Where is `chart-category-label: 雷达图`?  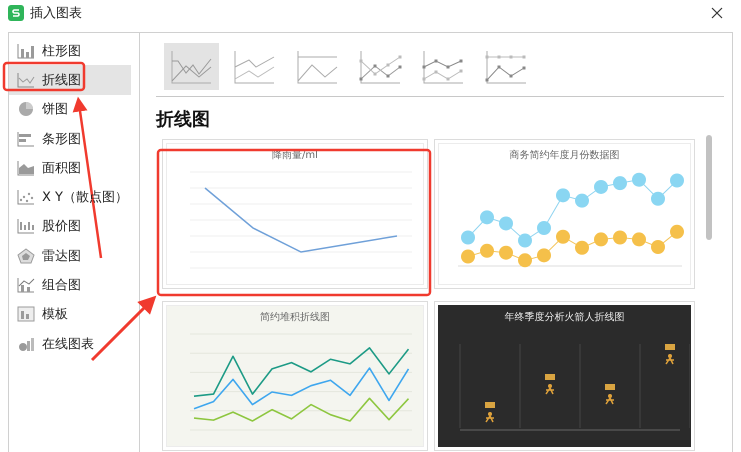
chart-category-label: 雷达图 is located at coordinates (61, 256).